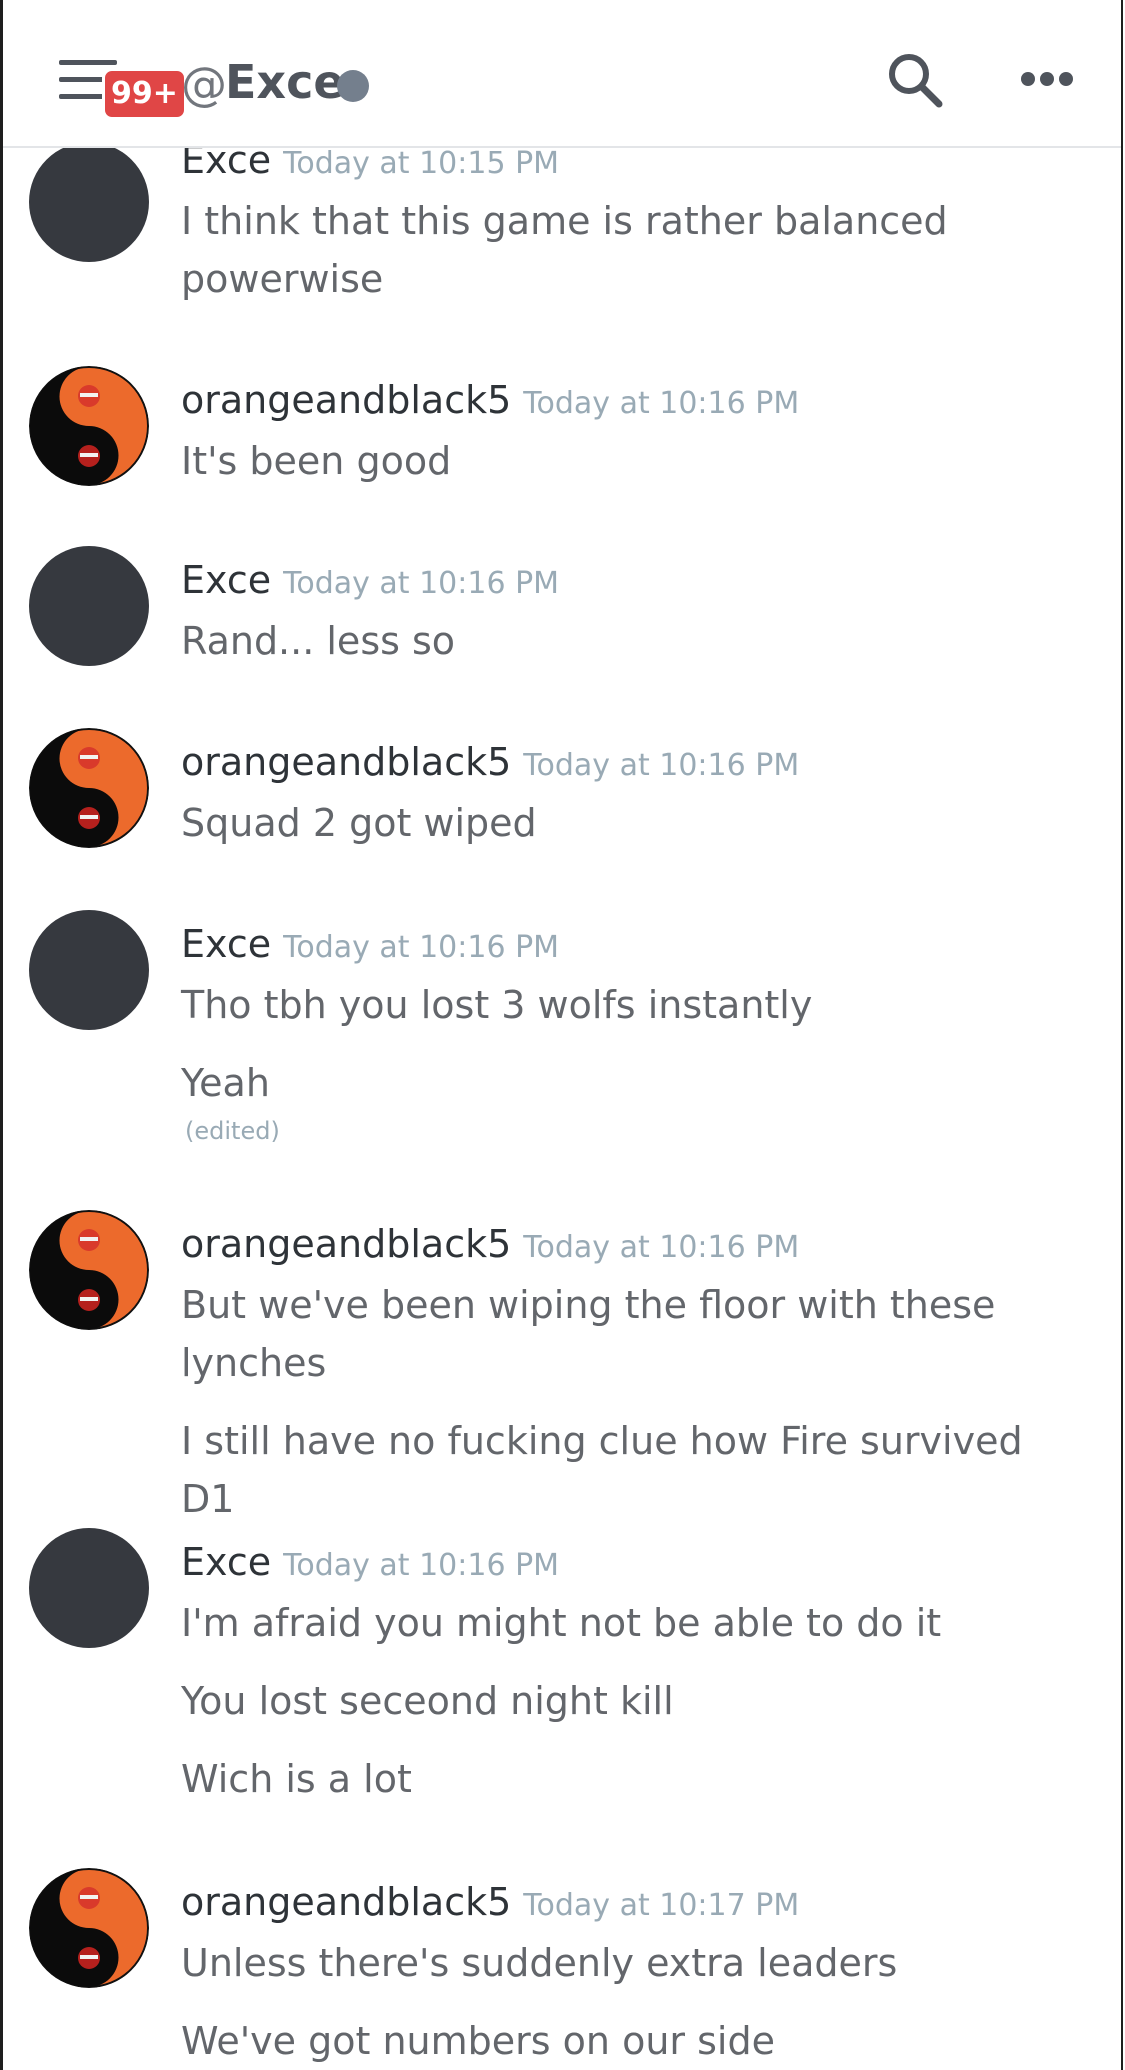 Image resolution: width=1125 pixels, height=2070 pixels. Describe the element at coordinates (144, 94) in the screenshot. I see `unread-badge: 99+` at that location.